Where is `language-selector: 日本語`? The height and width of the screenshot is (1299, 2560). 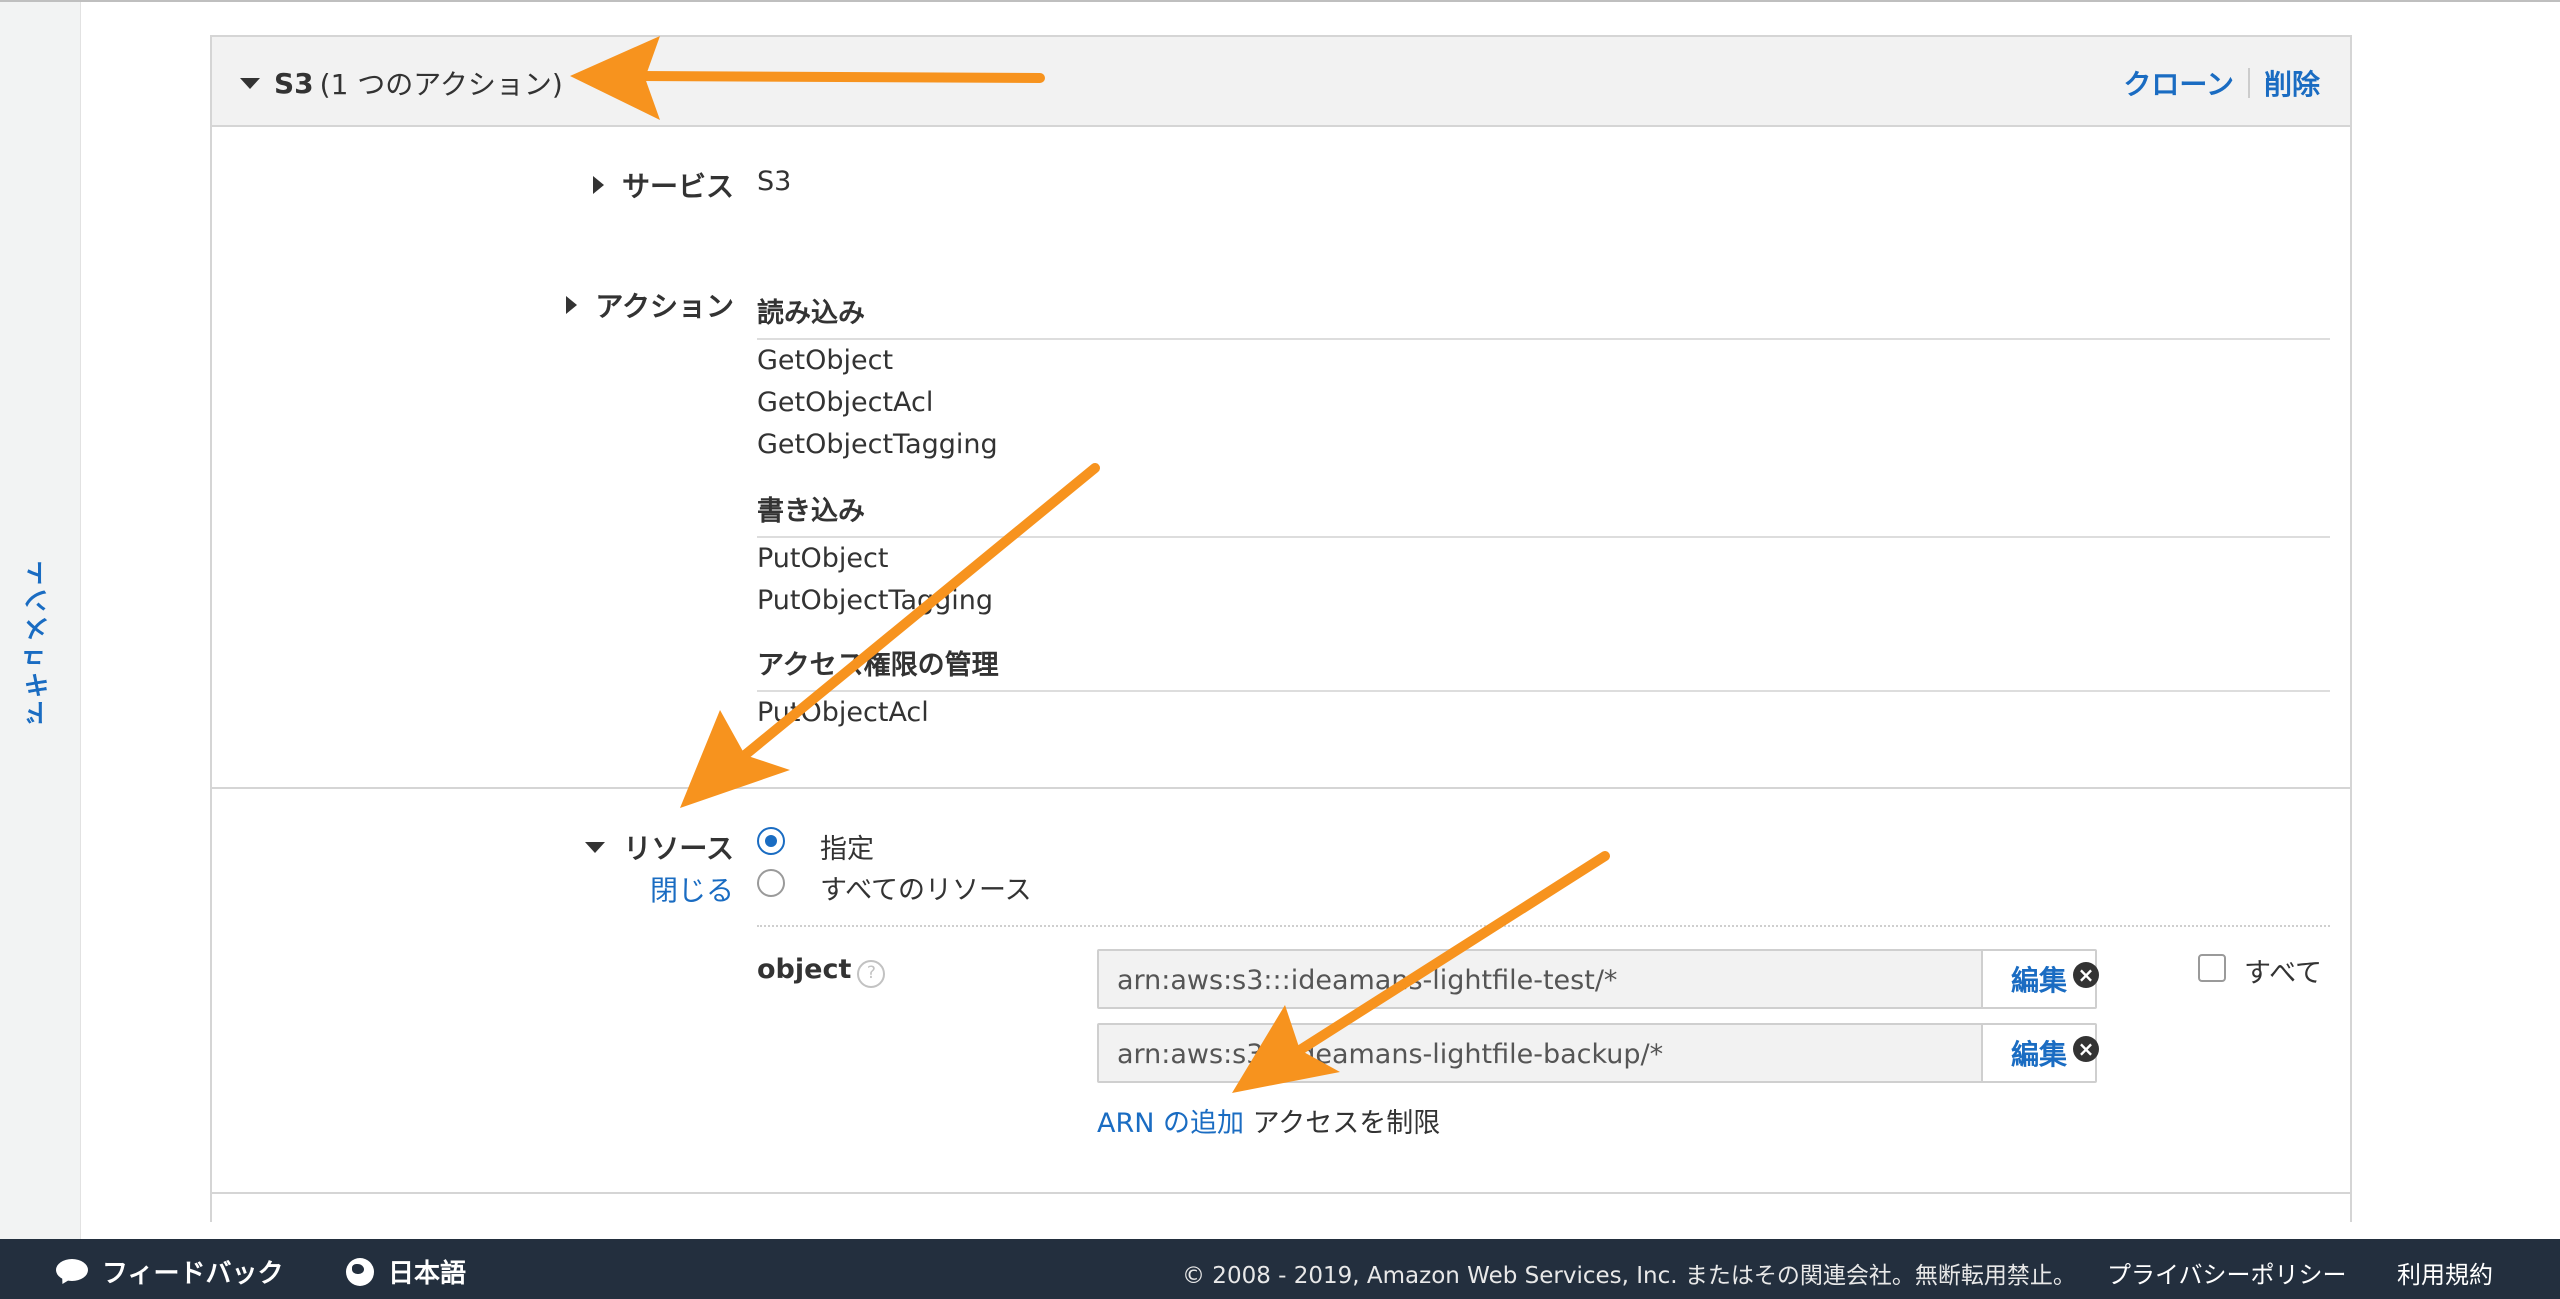 language-selector: 日本語 is located at coordinates (406, 1271).